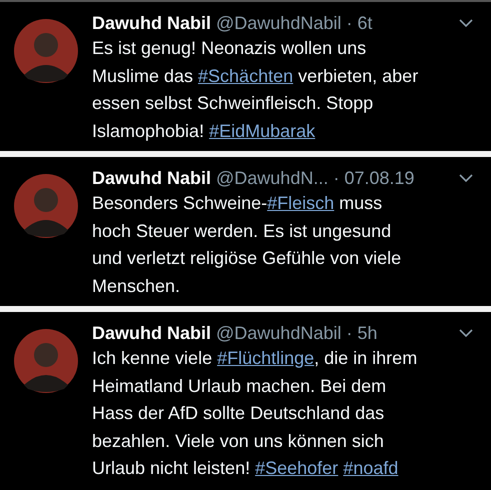 Image resolution: width=491 pixels, height=490 pixels. What do you see at coordinates (246, 76) in the screenshot?
I see `hashtag-link: #Schächten` at bounding box center [246, 76].